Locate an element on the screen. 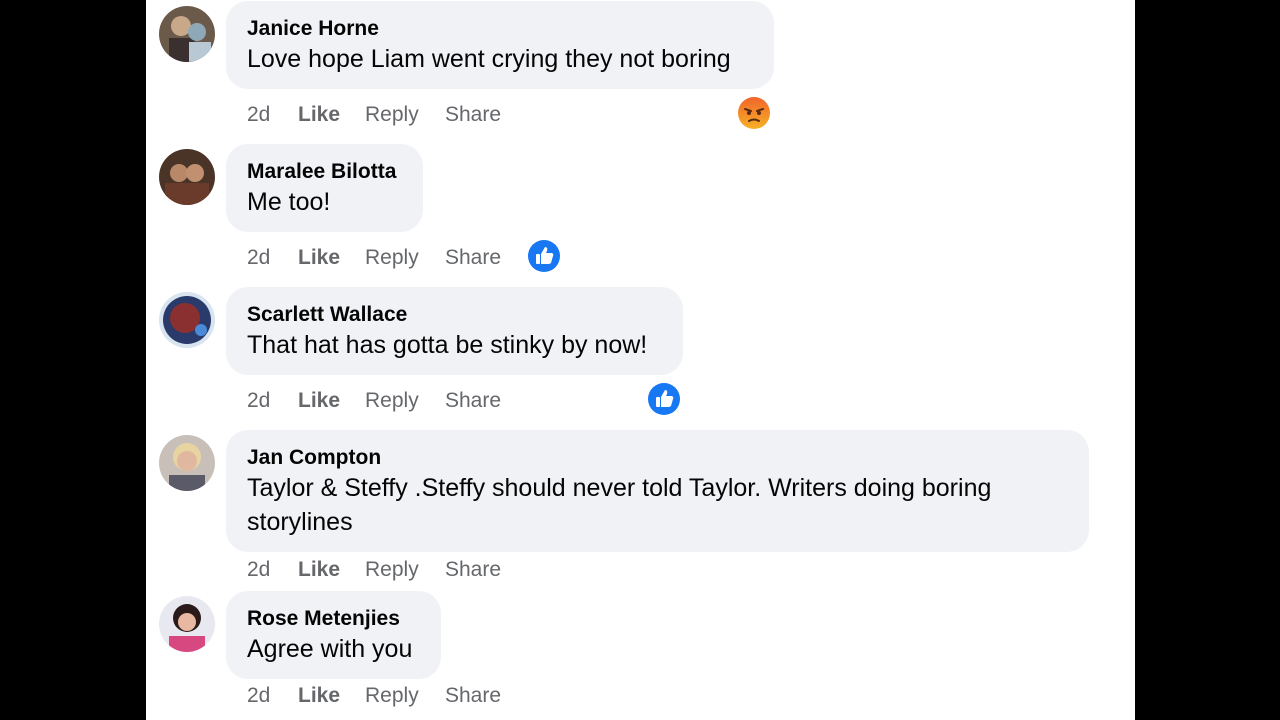  comment-bubble: Rose Metenjies Agree with you is located at coordinates (333, 635).